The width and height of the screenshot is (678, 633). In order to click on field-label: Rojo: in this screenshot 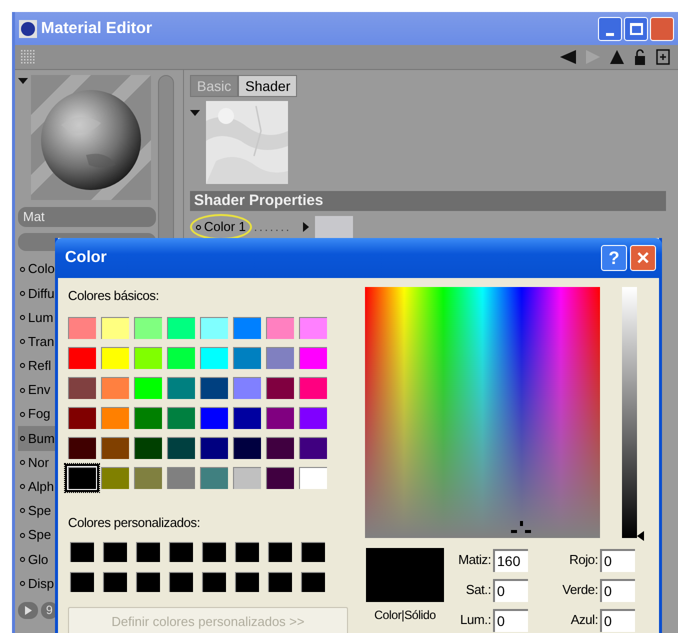, I will do `click(583, 560)`.